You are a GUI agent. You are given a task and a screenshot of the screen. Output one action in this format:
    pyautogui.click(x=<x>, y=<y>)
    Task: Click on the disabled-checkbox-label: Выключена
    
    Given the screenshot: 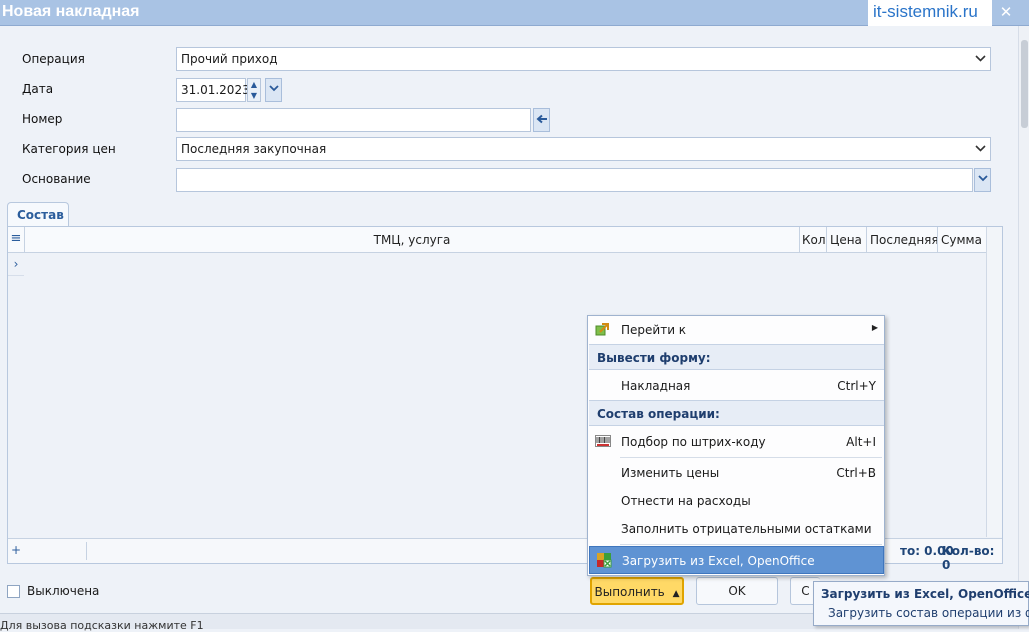 What is the action you would take?
    pyautogui.click(x=63, y=591)
    